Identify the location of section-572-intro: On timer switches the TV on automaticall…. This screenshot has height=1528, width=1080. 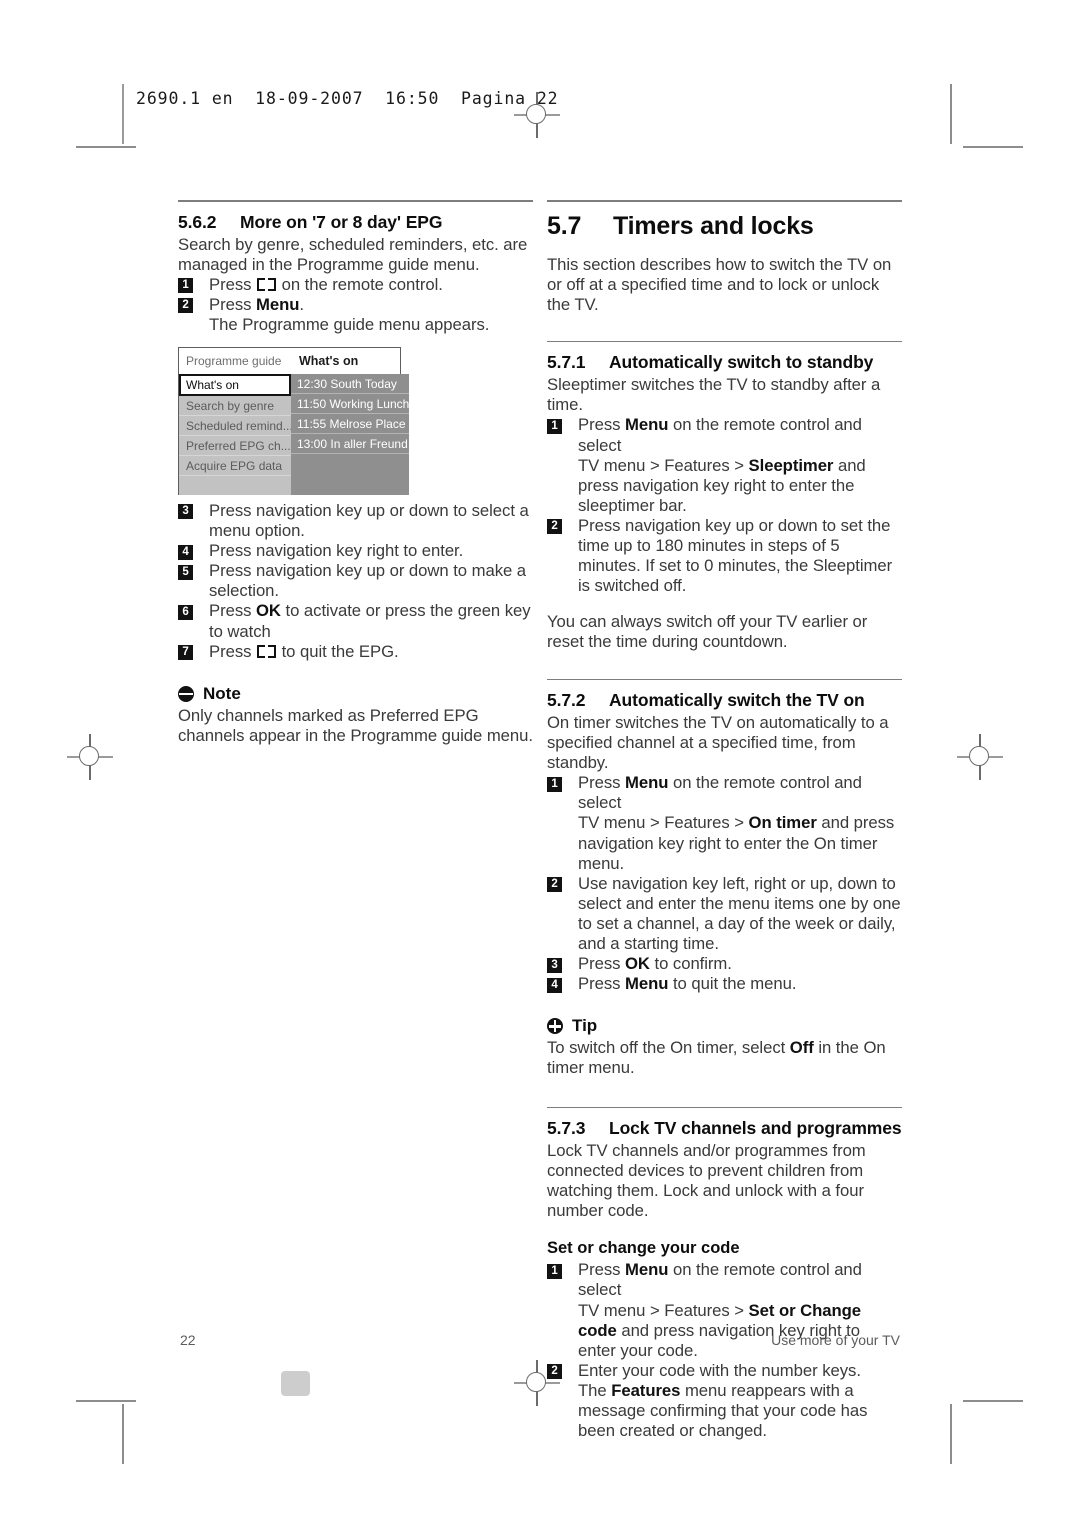
(718, 743).